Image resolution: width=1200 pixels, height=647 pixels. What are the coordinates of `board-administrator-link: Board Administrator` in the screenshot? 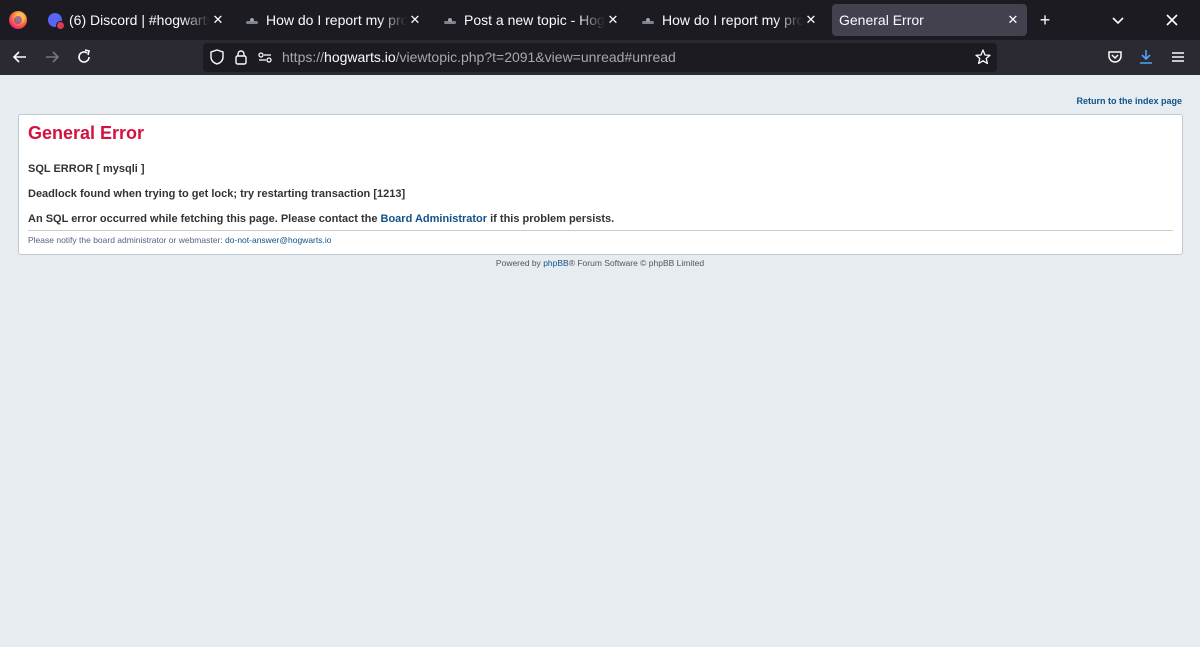 It's located at (434, 219).